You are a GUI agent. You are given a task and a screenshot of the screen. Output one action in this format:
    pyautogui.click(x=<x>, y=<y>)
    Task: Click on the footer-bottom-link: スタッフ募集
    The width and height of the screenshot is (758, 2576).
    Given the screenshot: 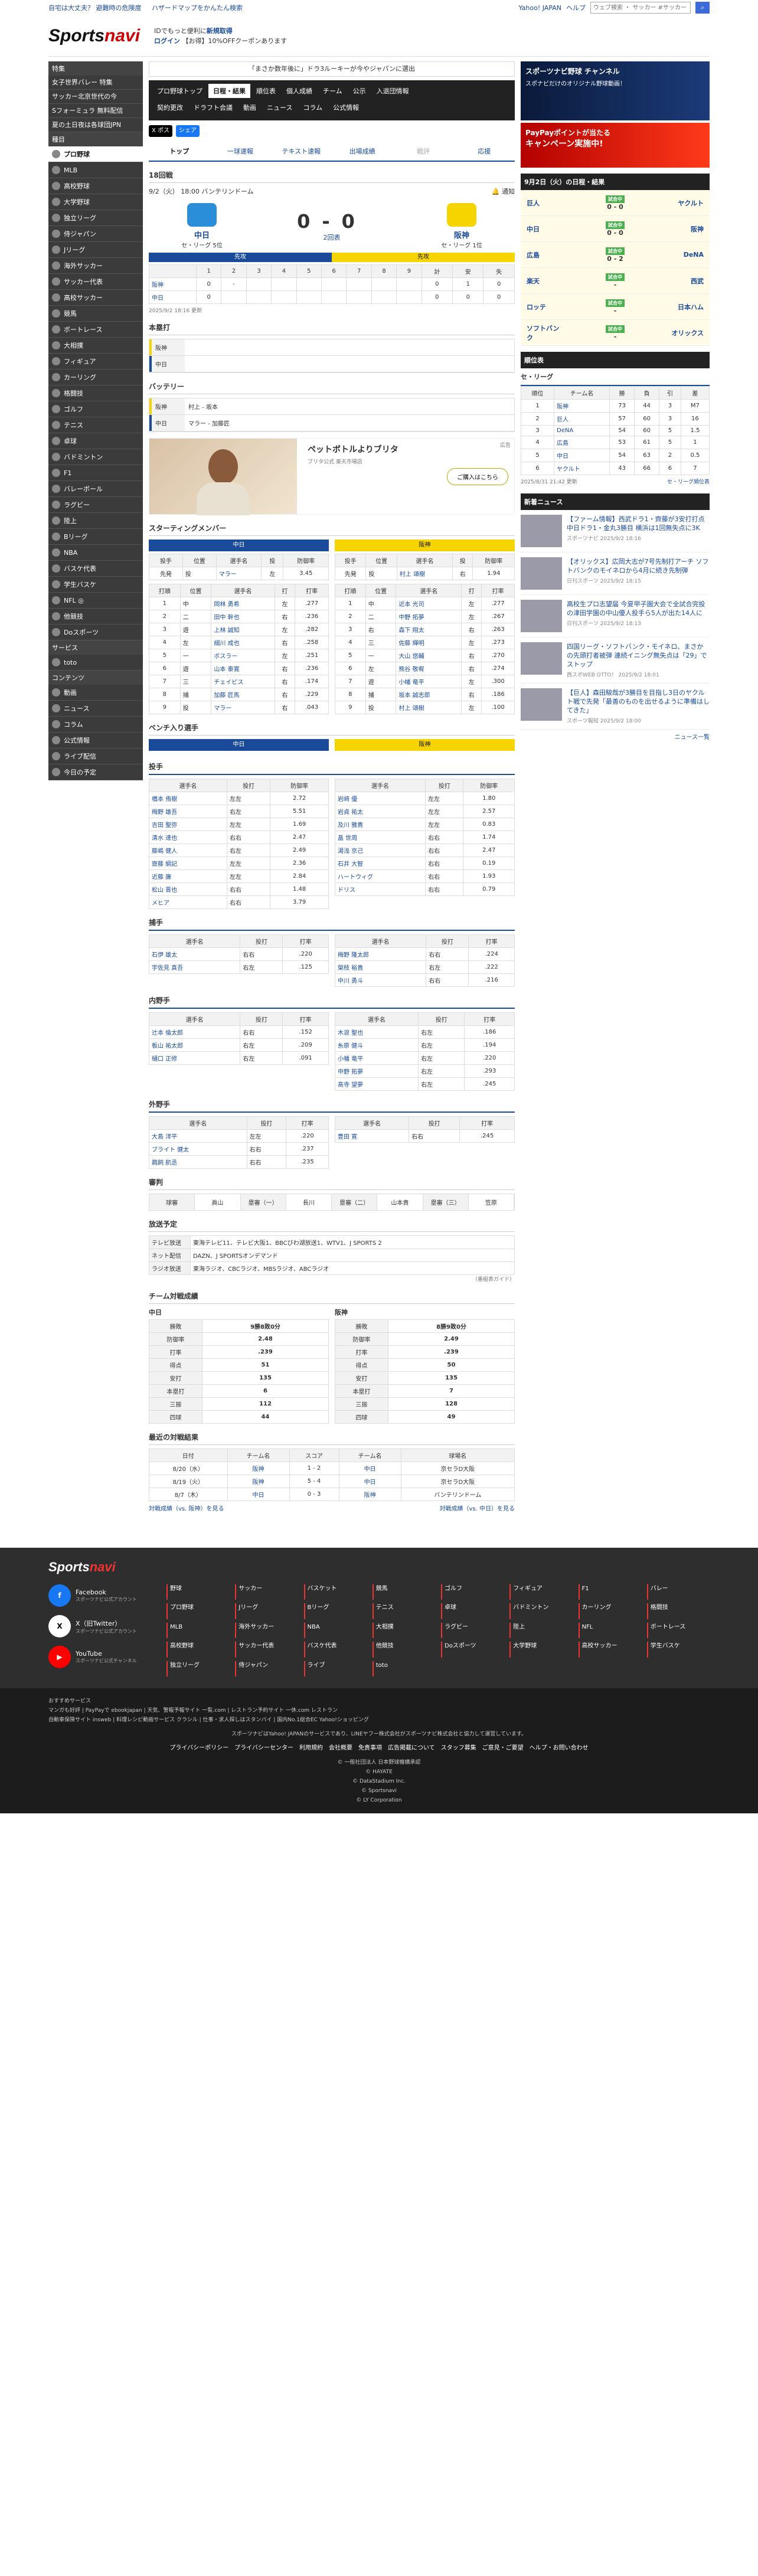 What is the action you would take?
    pyautogui.click(x=458, y=1748)
    